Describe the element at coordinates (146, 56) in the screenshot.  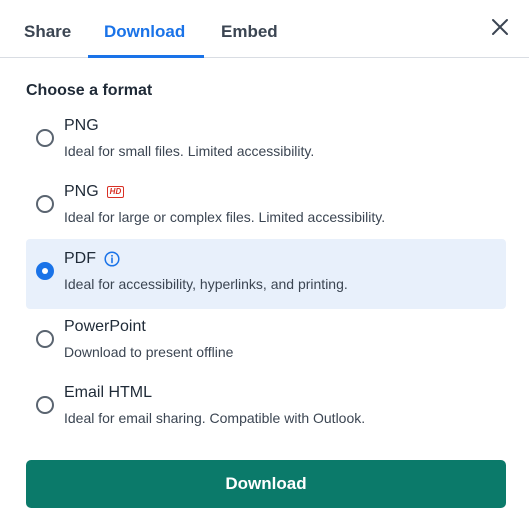
I see `active-tab-indicator` at that location.